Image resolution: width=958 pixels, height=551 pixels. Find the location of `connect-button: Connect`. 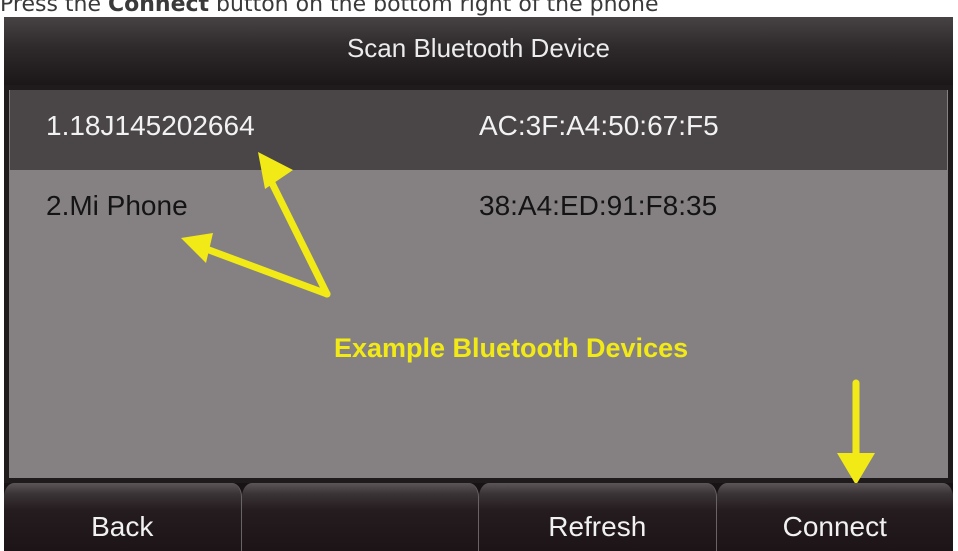

connect-button: Connect is located at coordinates (834, 517).